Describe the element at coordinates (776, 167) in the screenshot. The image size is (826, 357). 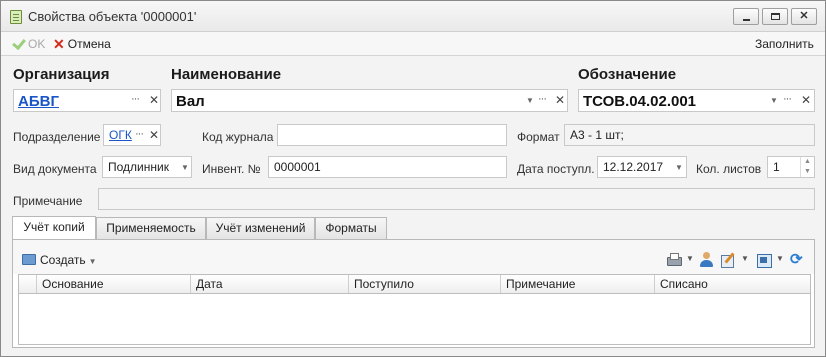
I see `sheet-count-value: 1` at that location.